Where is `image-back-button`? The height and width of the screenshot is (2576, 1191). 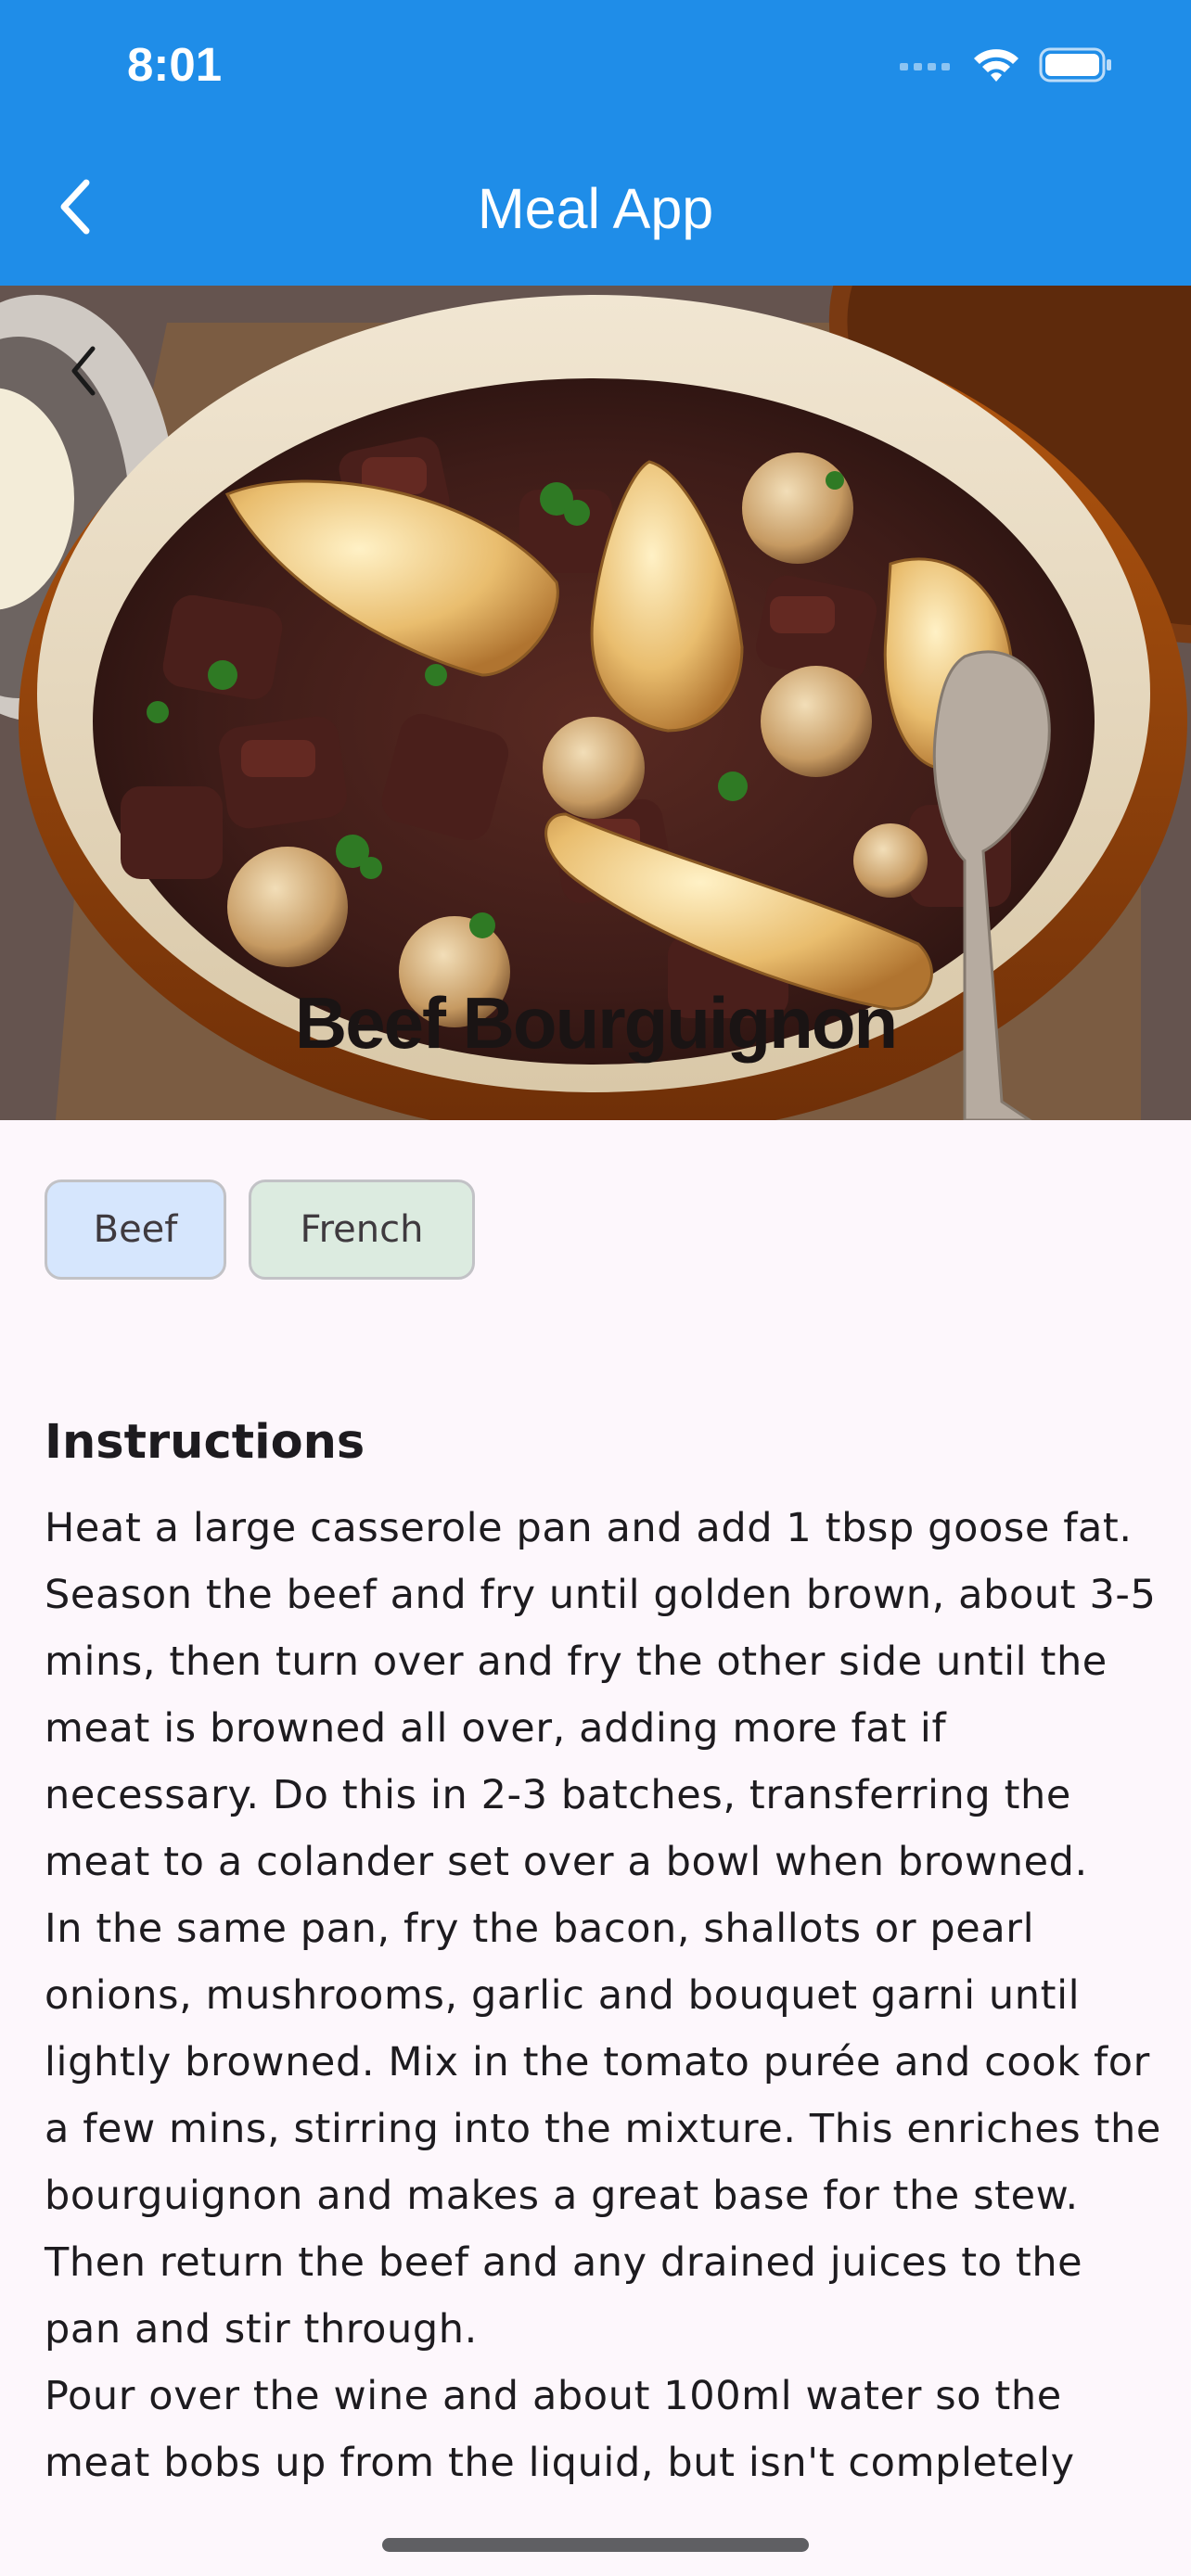
image-back-button is located at coordinates (83, 371).